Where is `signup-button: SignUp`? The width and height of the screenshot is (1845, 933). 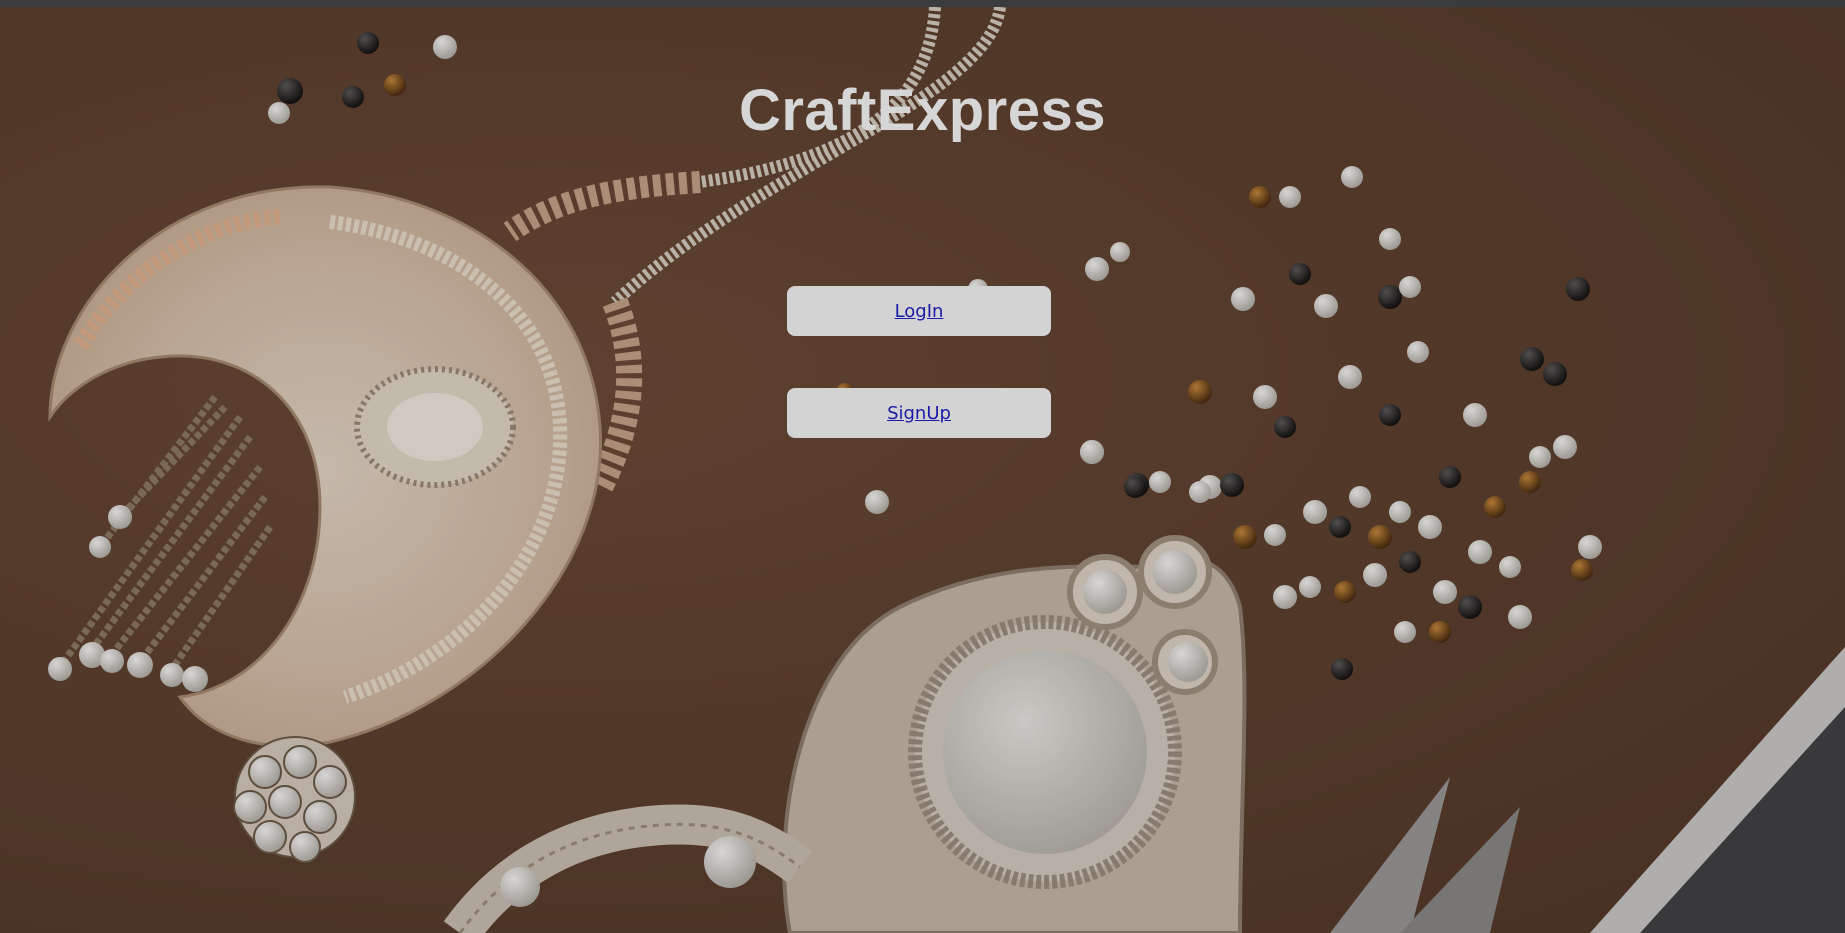 signup-button: SignUp is located at coordinates (919, 413).